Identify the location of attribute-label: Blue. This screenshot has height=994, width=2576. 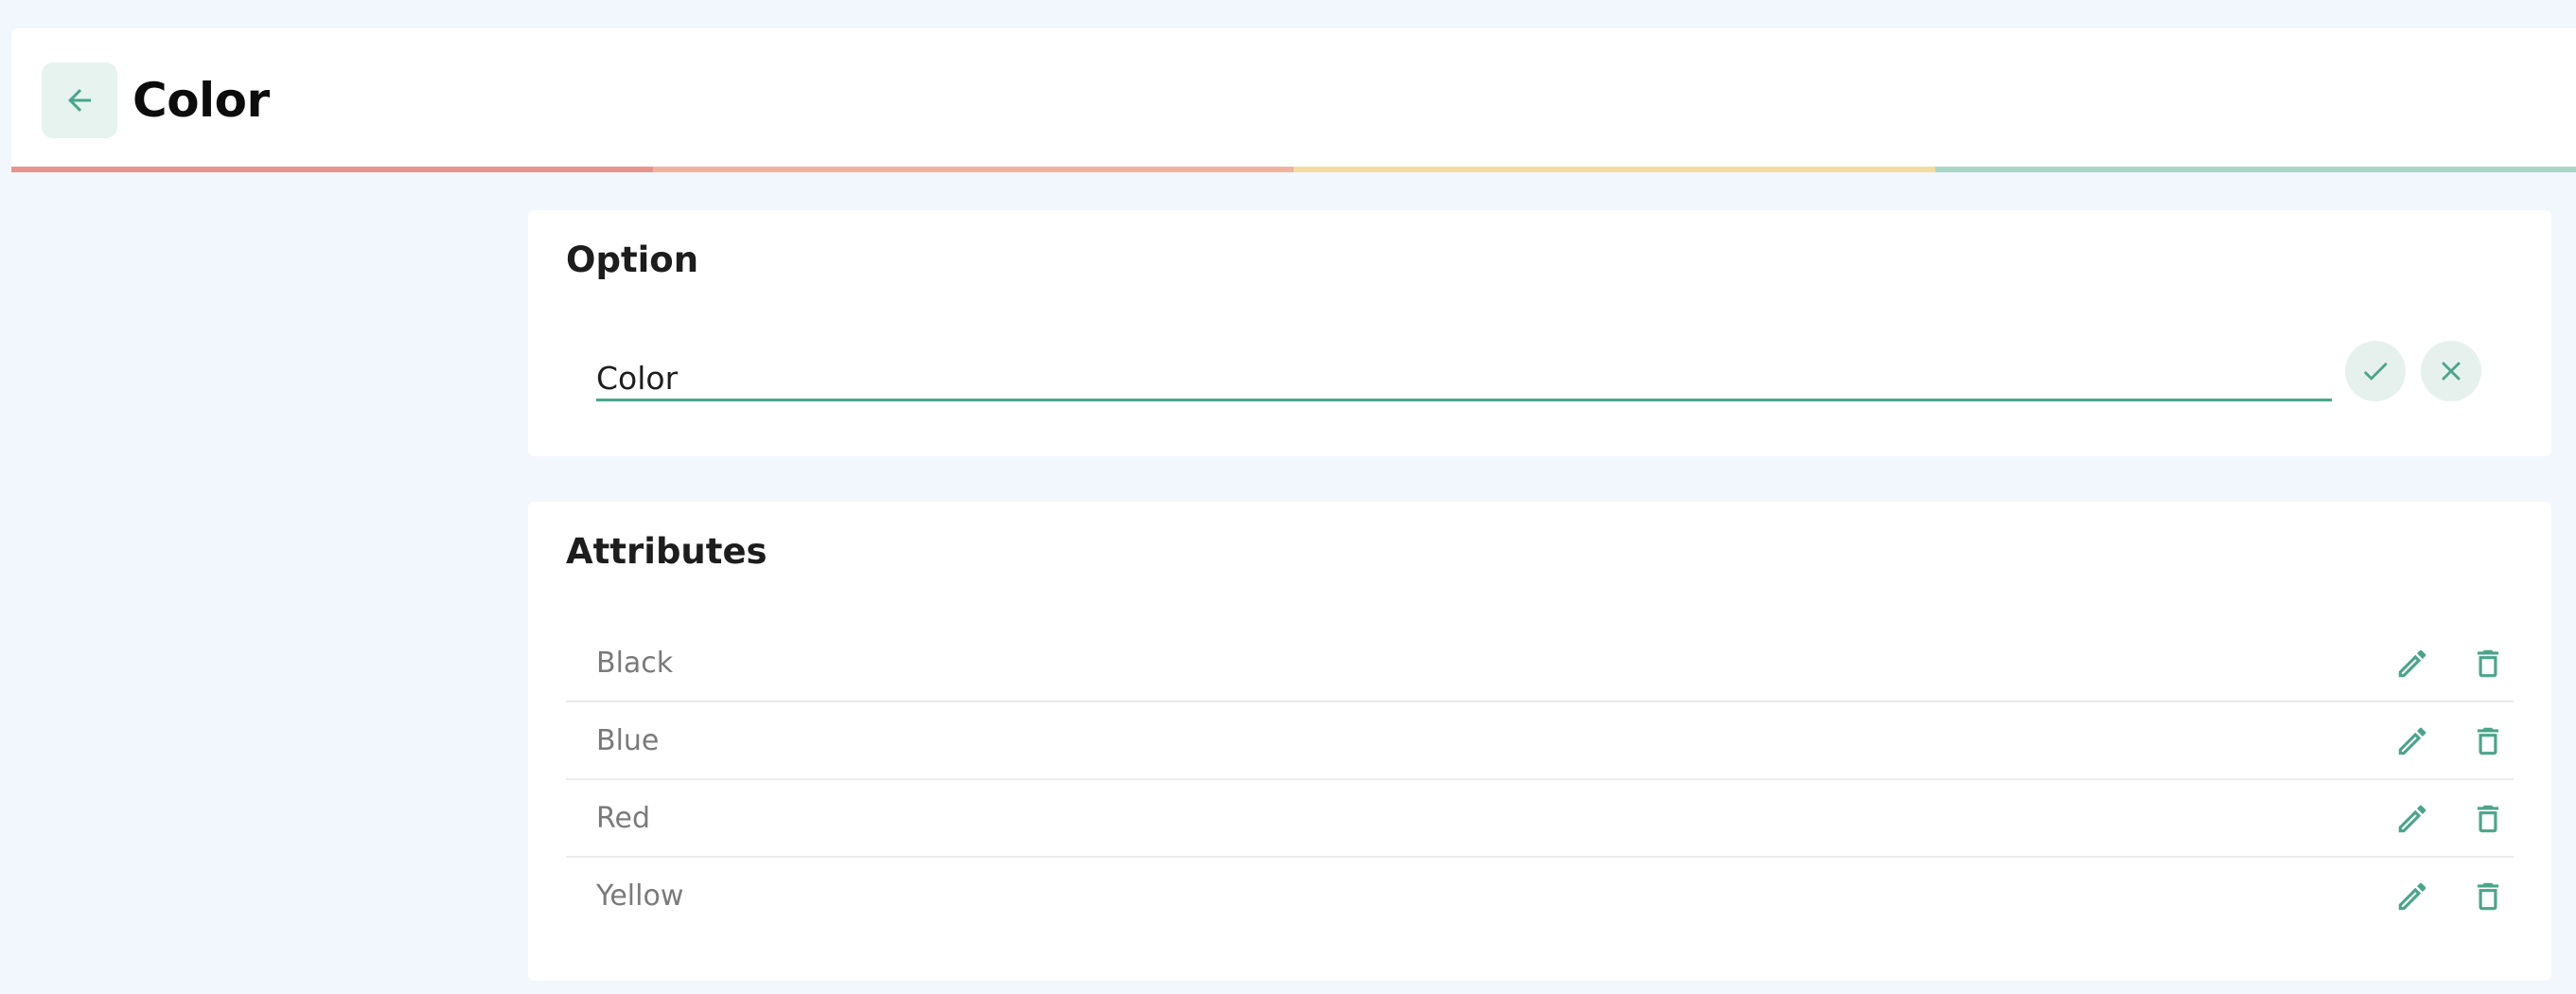
(628, 740).